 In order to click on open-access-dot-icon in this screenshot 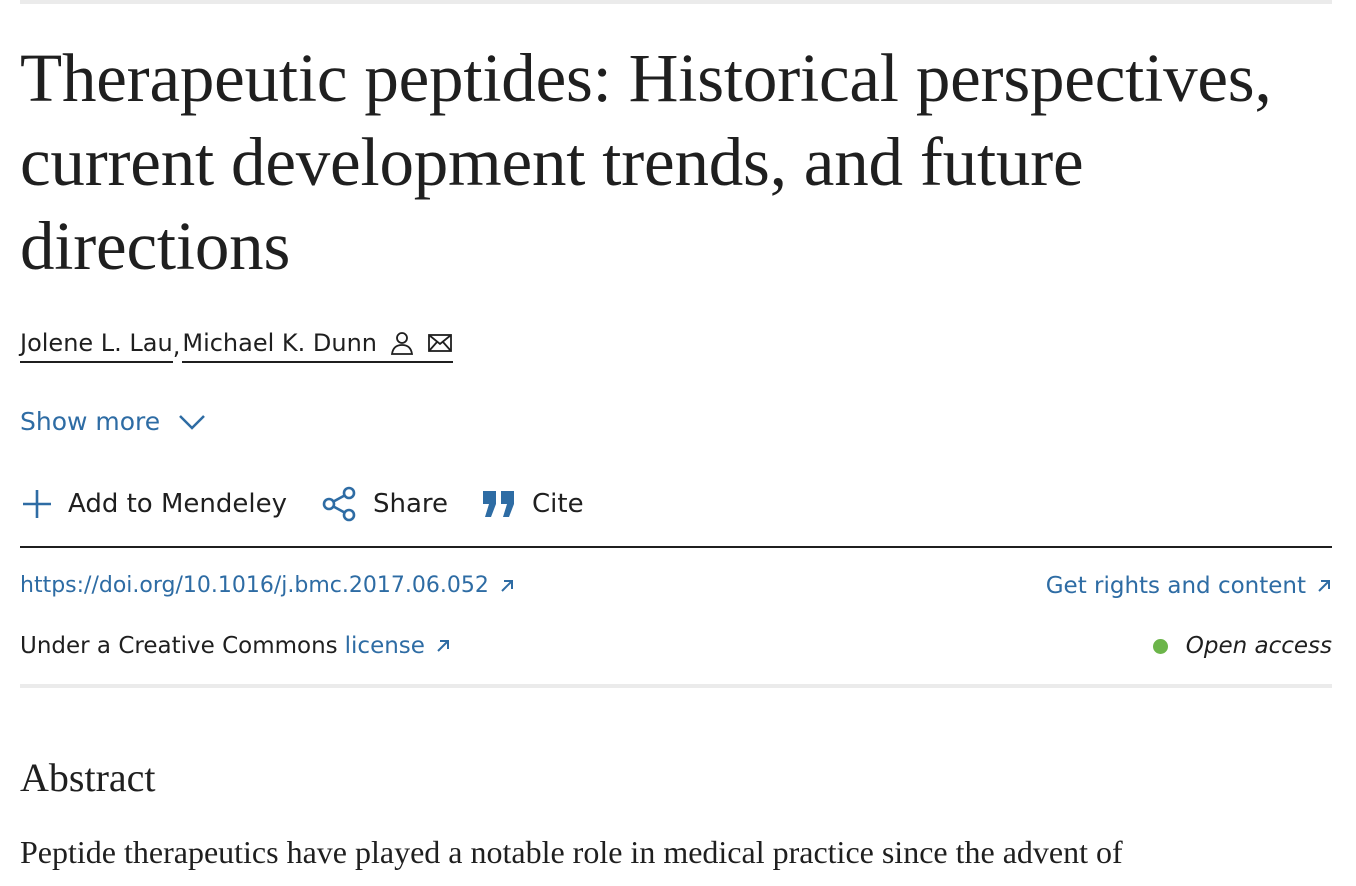, I will do `click(1160, 646)`.